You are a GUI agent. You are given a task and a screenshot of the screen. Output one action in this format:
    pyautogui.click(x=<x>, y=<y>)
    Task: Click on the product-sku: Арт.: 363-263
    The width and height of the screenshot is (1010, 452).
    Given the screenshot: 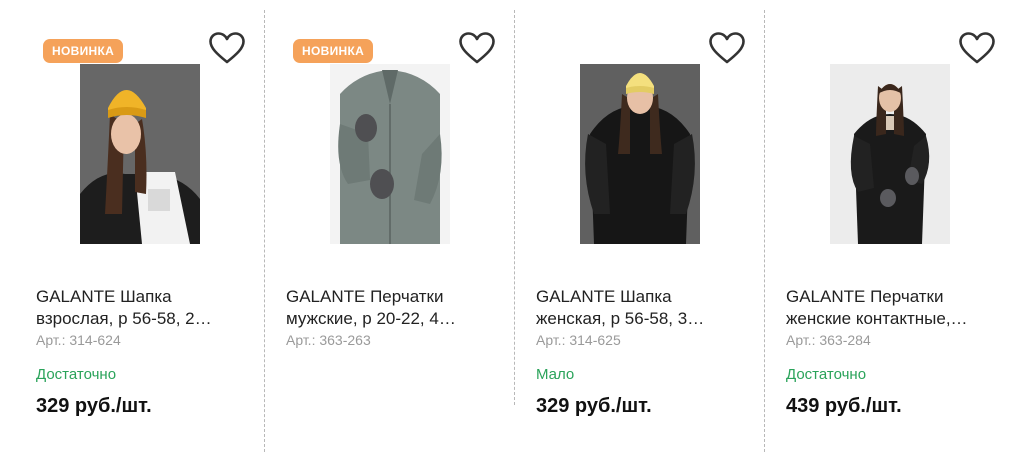 What is the action you would take?
    pyautogui.click(x=328, y=340)
    